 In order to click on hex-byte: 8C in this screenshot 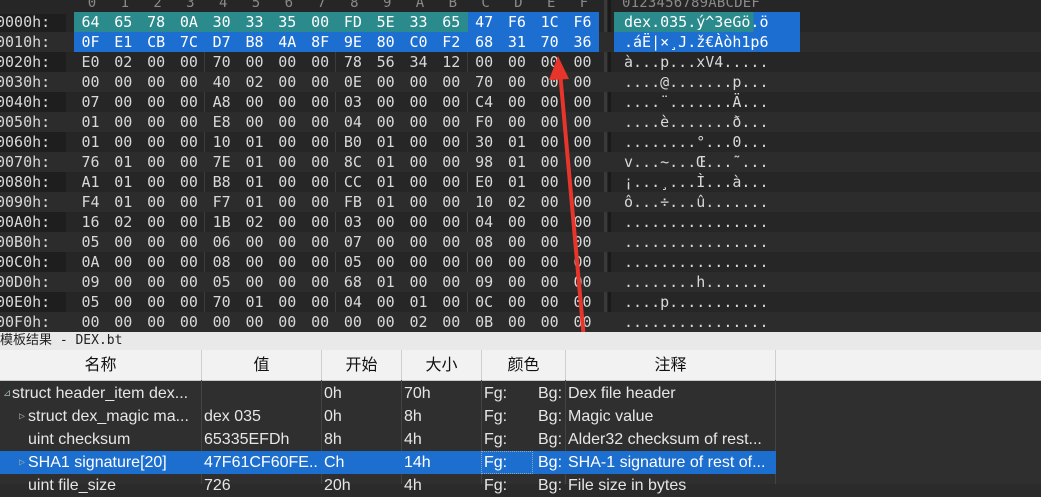, I will do `click(352, 162)`.